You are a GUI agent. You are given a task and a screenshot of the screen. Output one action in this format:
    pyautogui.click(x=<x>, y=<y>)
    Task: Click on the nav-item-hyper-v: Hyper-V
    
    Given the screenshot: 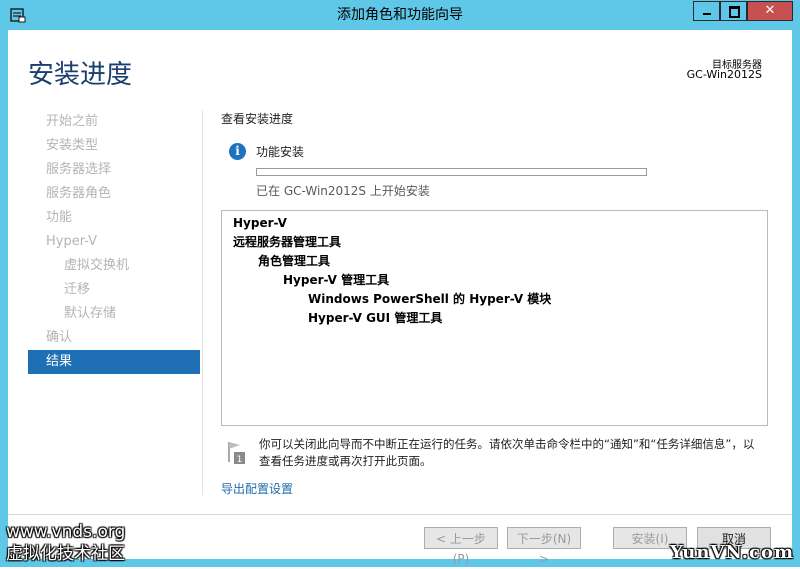 What is the action you would take?
    pyautogui.click(x=114, y=242)
    